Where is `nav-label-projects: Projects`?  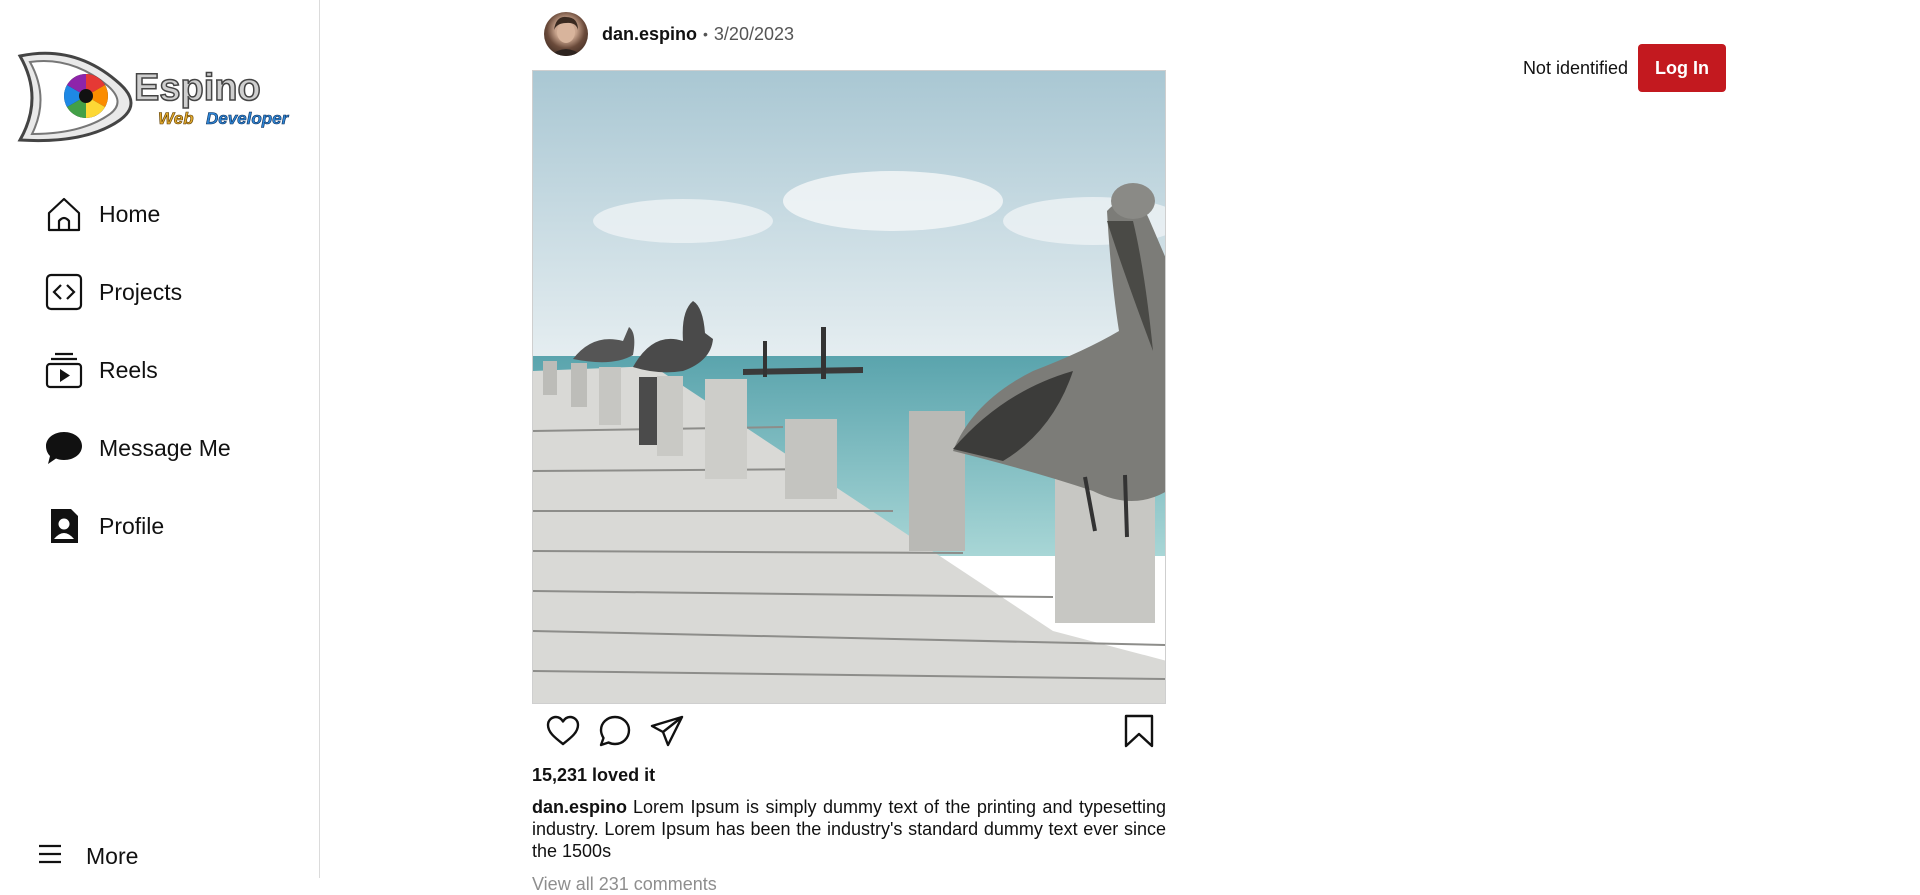
nav-label-projects: Projects is located at coordinates (141, 291).